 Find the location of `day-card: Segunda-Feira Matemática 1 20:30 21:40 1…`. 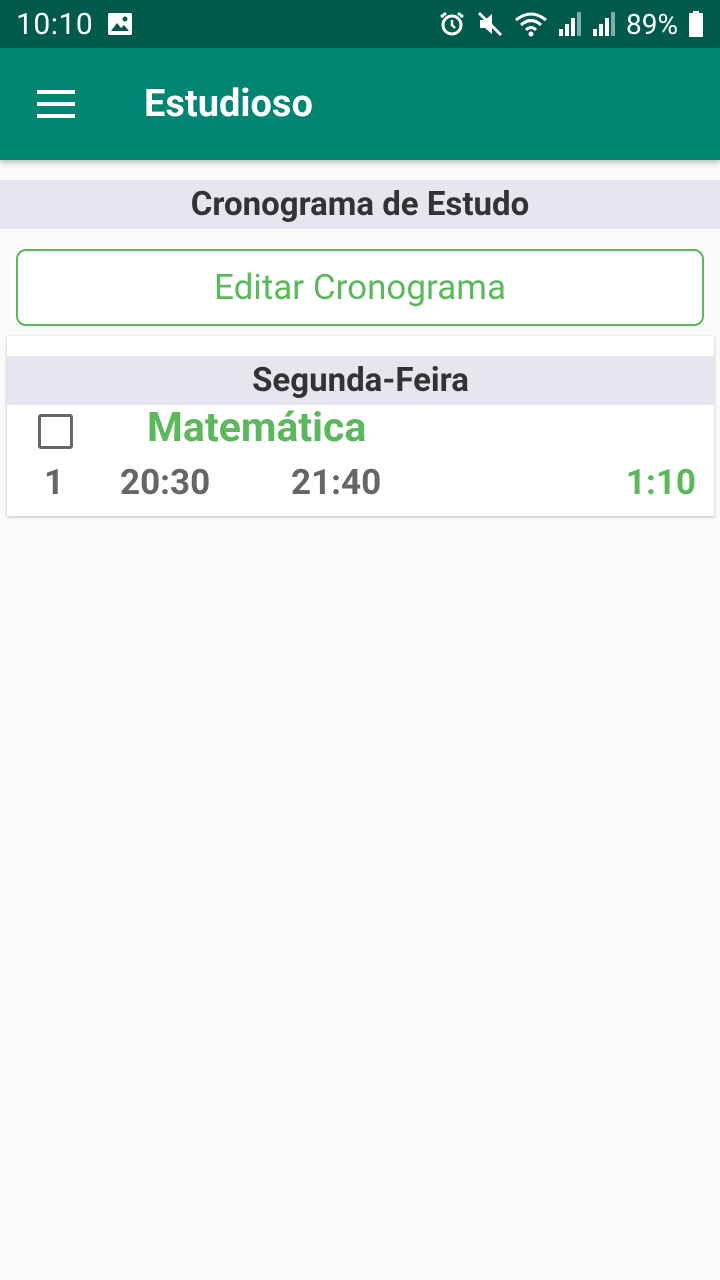

day-card: Segunda-Feira Matemática 1 20:30 21:40 1… is located at coordinates (360, 426).